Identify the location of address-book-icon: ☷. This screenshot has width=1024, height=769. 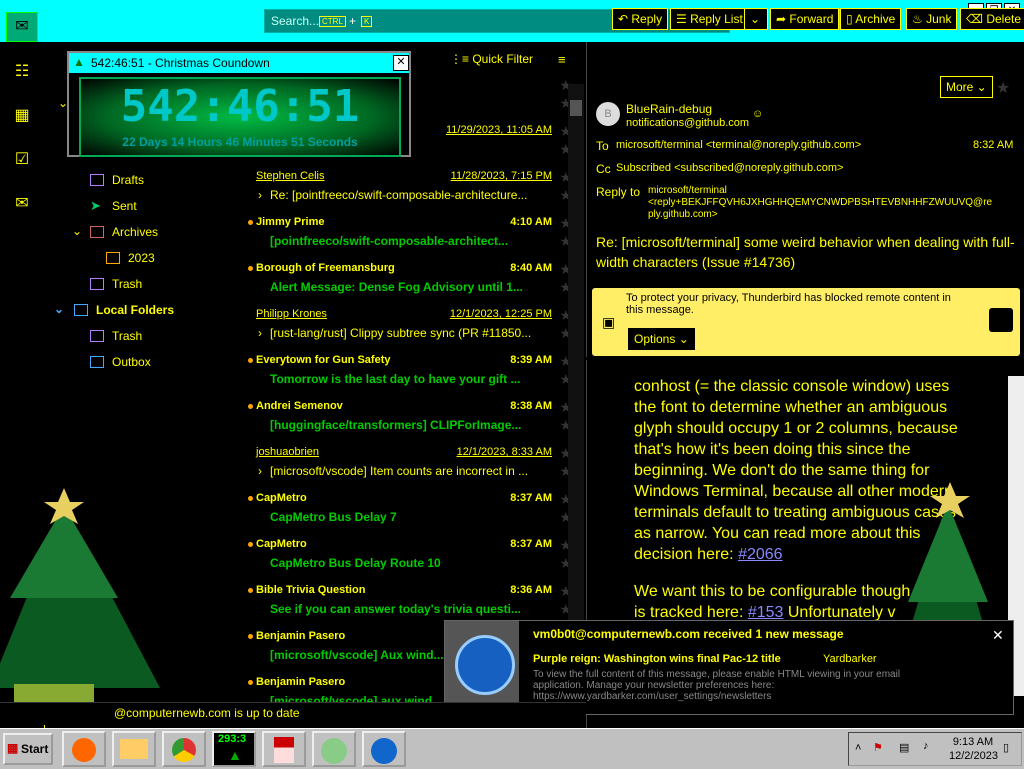
(22, 72).